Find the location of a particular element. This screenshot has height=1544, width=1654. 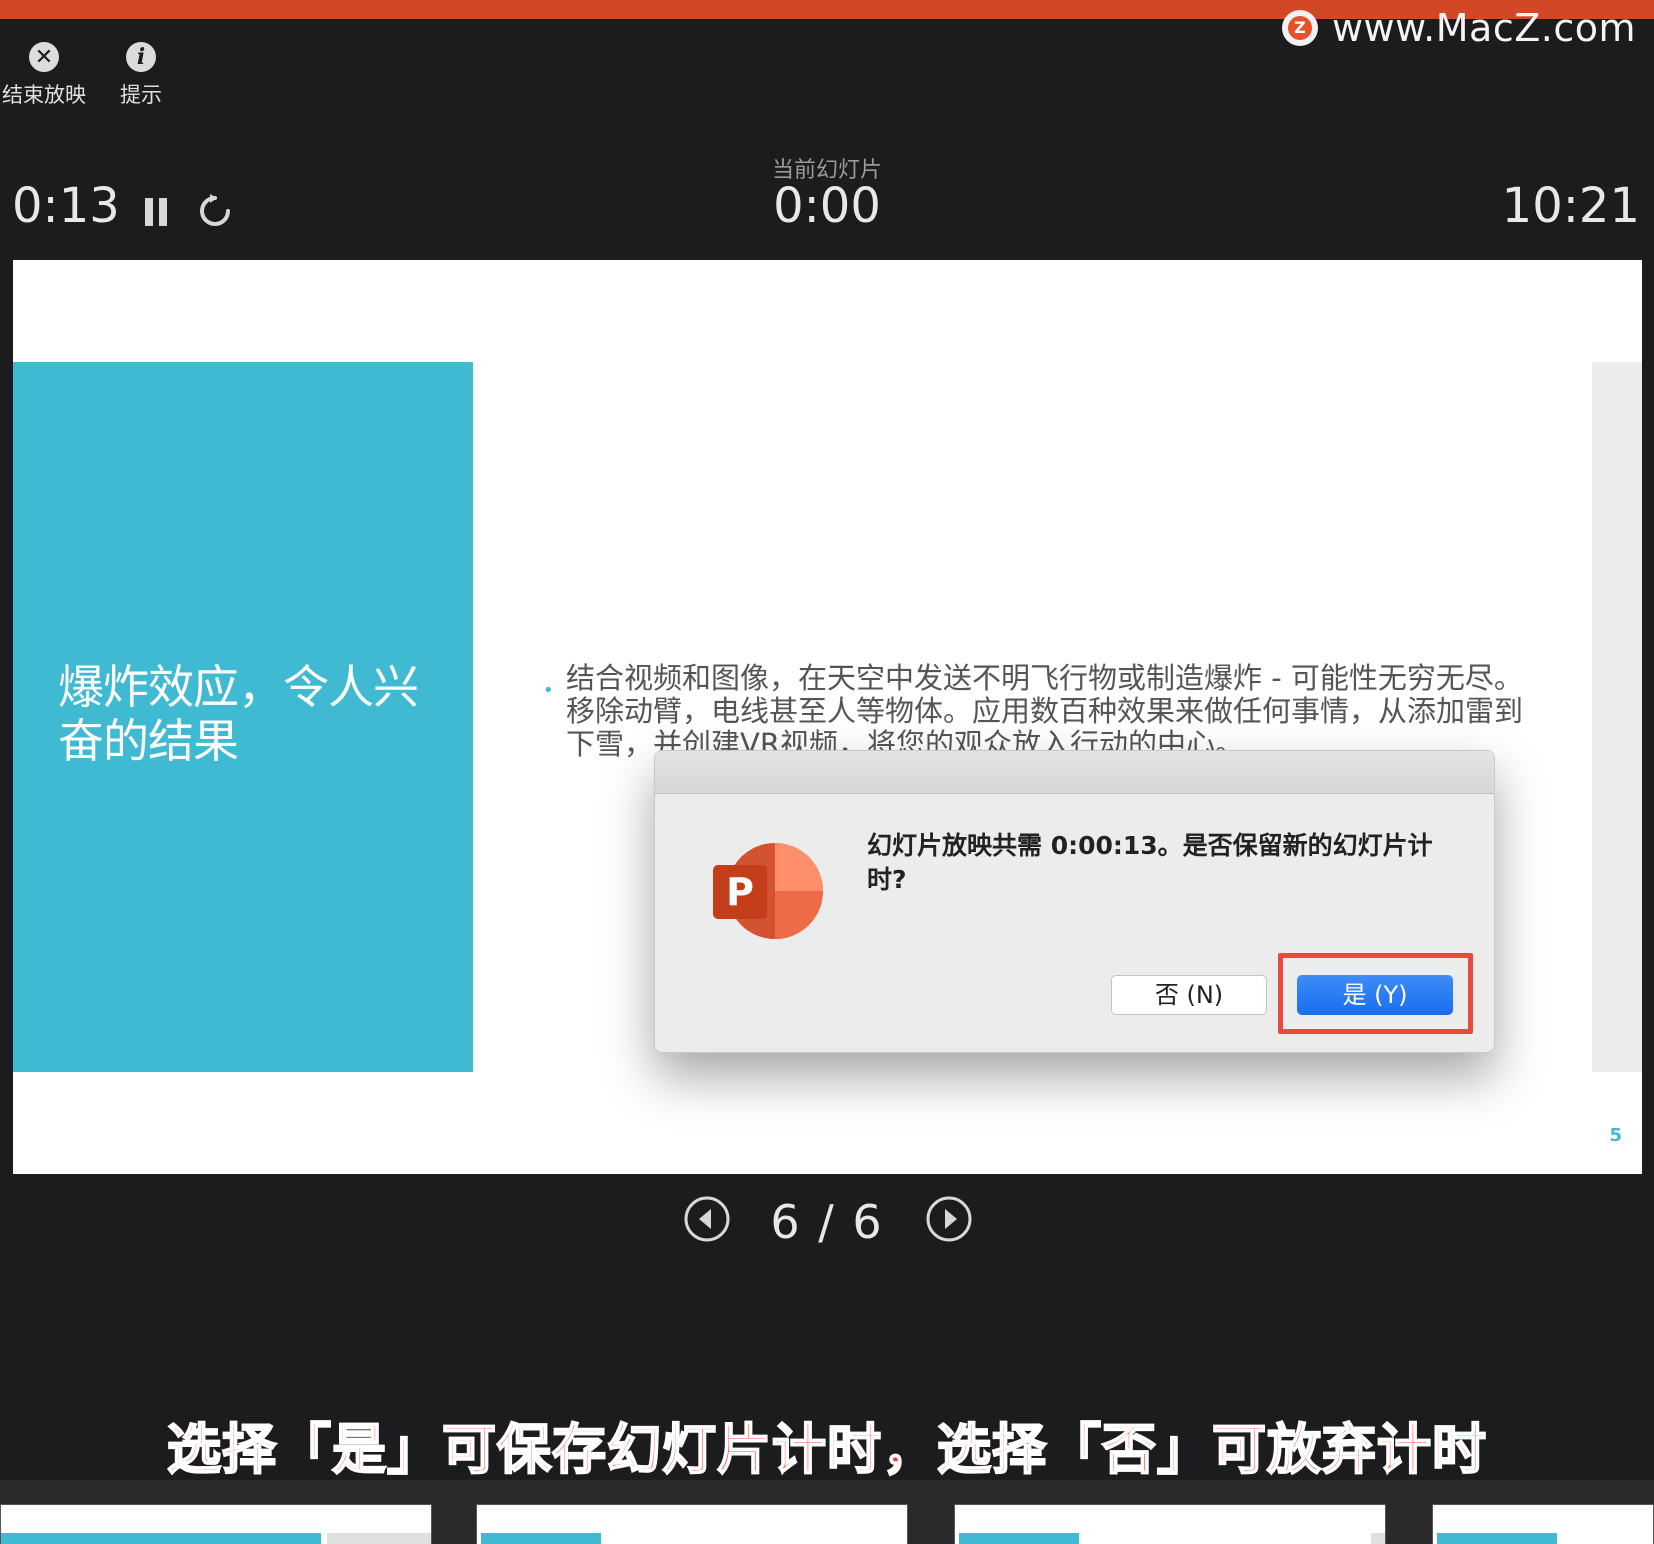

tutorial-caption: 选择「是」可保存幻灯片计时，选择「否」可放弃计时 is located at coordinates (826, 1449).